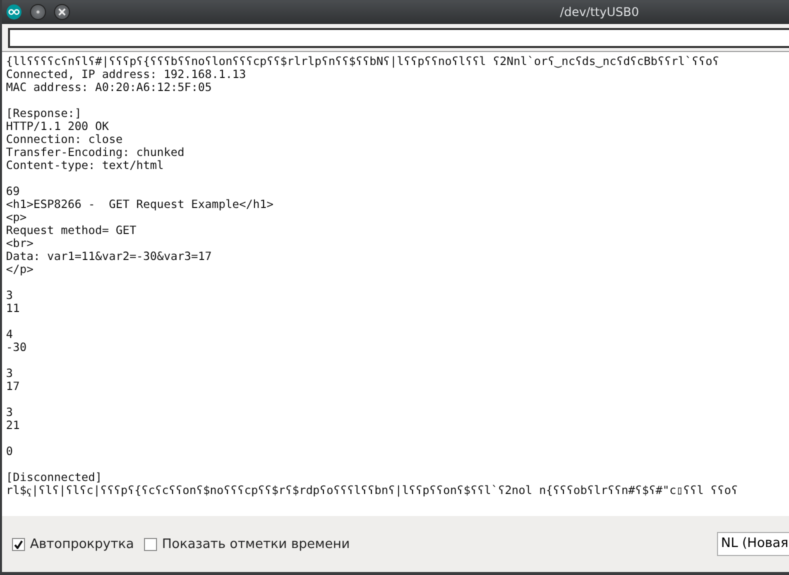 Image resolution: width=789 pixels, height=575 pixels. What do you see at coordinates (599, 12) in the screenshot?
I see `window-title: /dev/ttyUSB0` at bounding box center [599, 12].